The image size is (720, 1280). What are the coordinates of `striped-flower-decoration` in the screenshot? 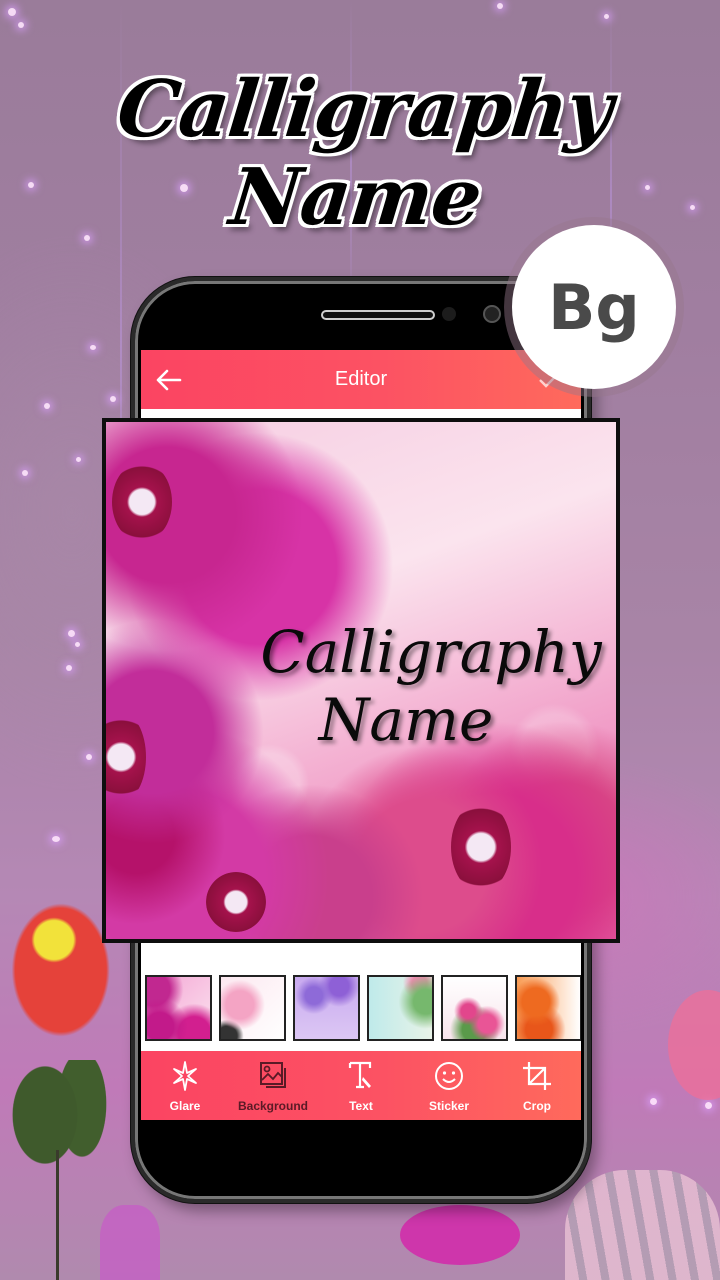 It's located at (642, 1225).